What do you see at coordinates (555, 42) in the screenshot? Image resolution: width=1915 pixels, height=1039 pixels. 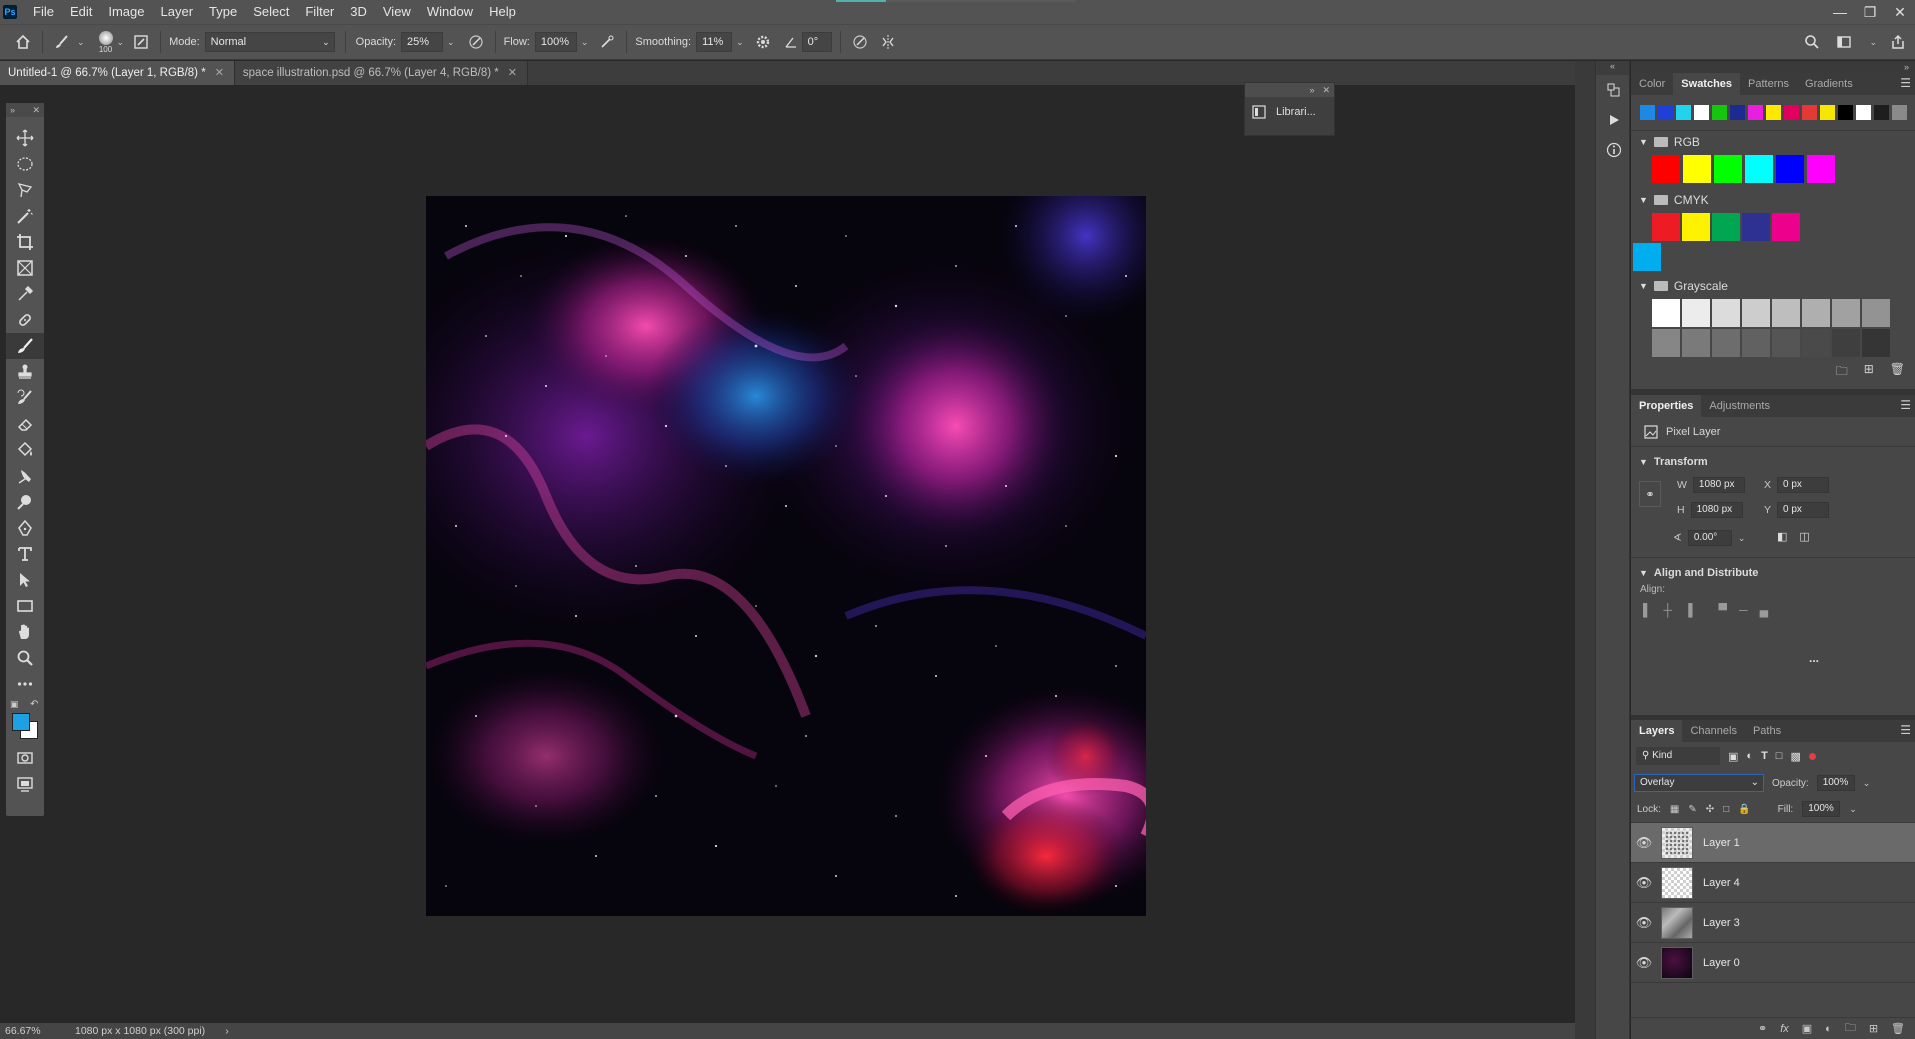 I see `flow-input: 100%` at bounding box center [555, 42].